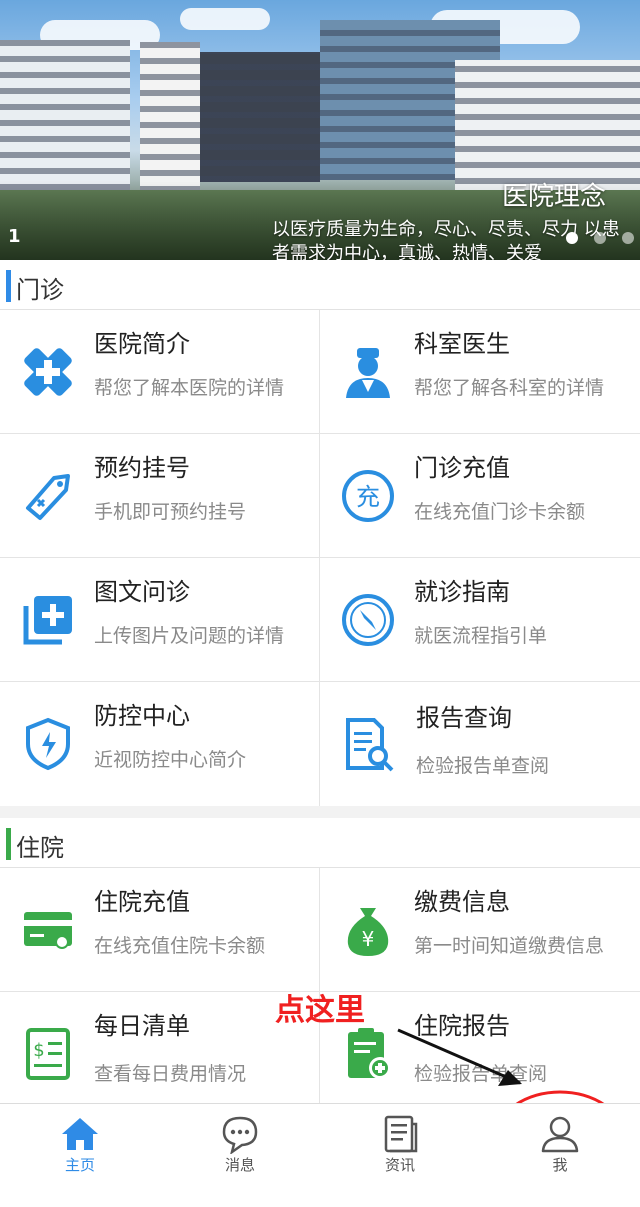 The width and height of the screenshot is (640, 1207). I want to click on money-bag-icon: ¥, so click(368, 932).